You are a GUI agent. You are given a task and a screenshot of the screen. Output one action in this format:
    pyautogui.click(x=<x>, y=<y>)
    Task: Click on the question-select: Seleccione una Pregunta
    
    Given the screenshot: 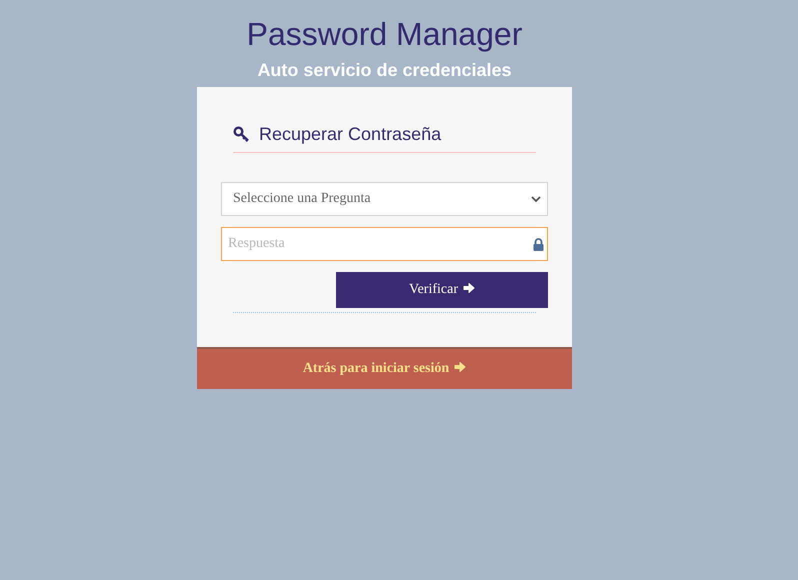 What is the action you would take?
    pyautogui.click(x=384, y=199)
    